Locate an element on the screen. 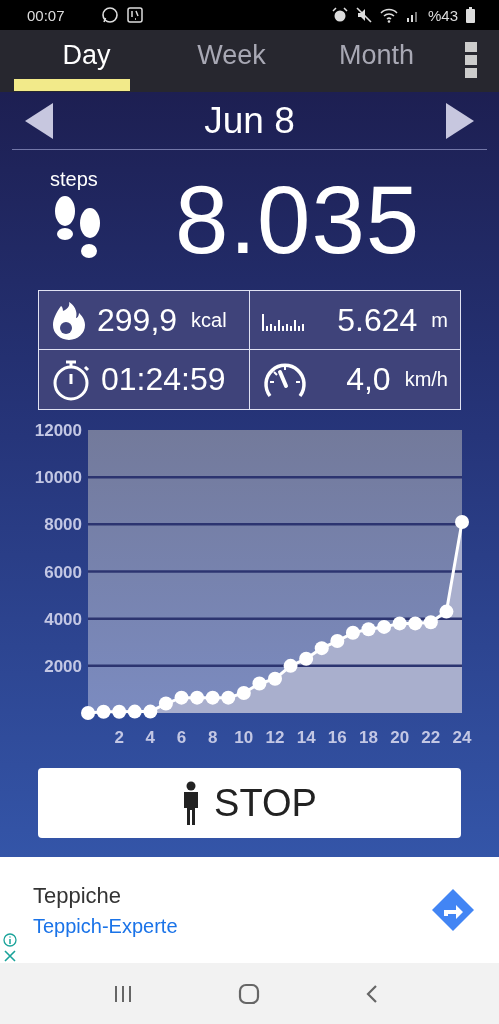 This screenshot has width=499, height=1024. flame-icon is located at coordinates (69, 320).